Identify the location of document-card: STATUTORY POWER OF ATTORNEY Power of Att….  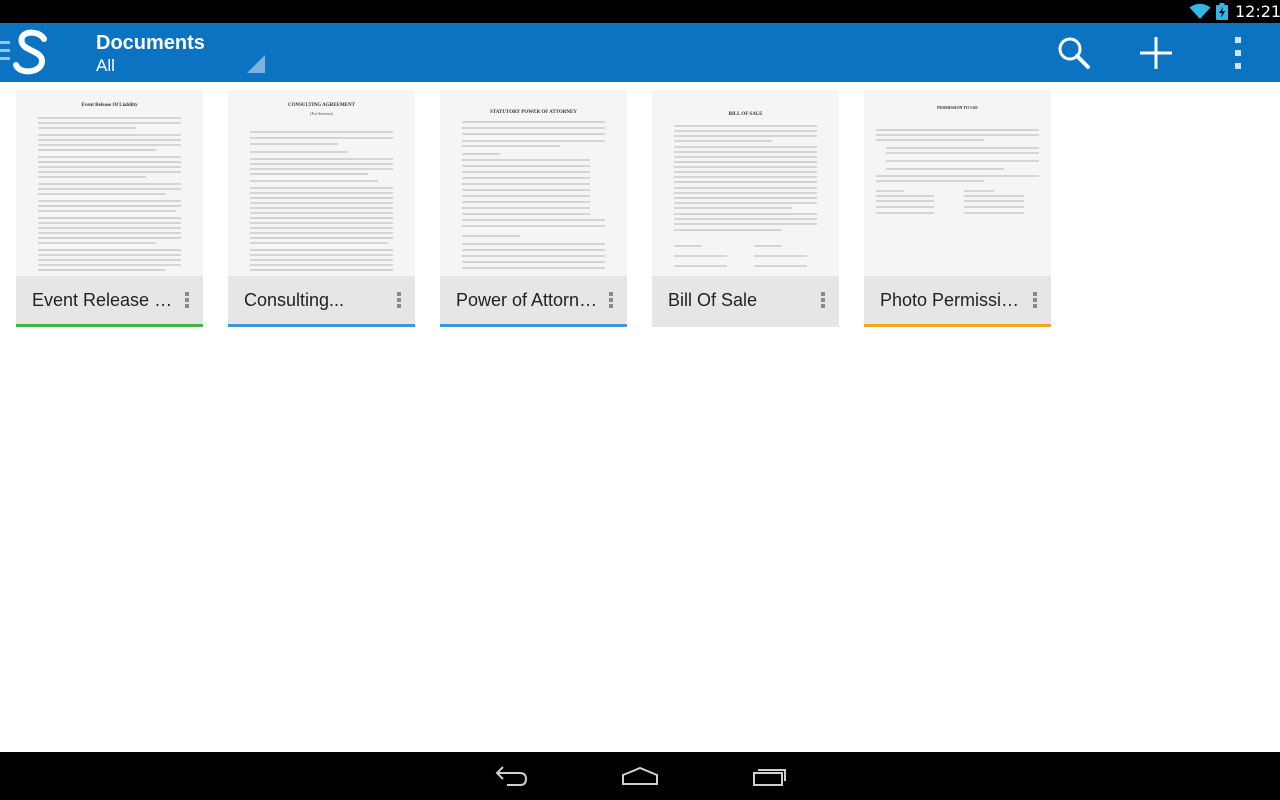
(533, 208).